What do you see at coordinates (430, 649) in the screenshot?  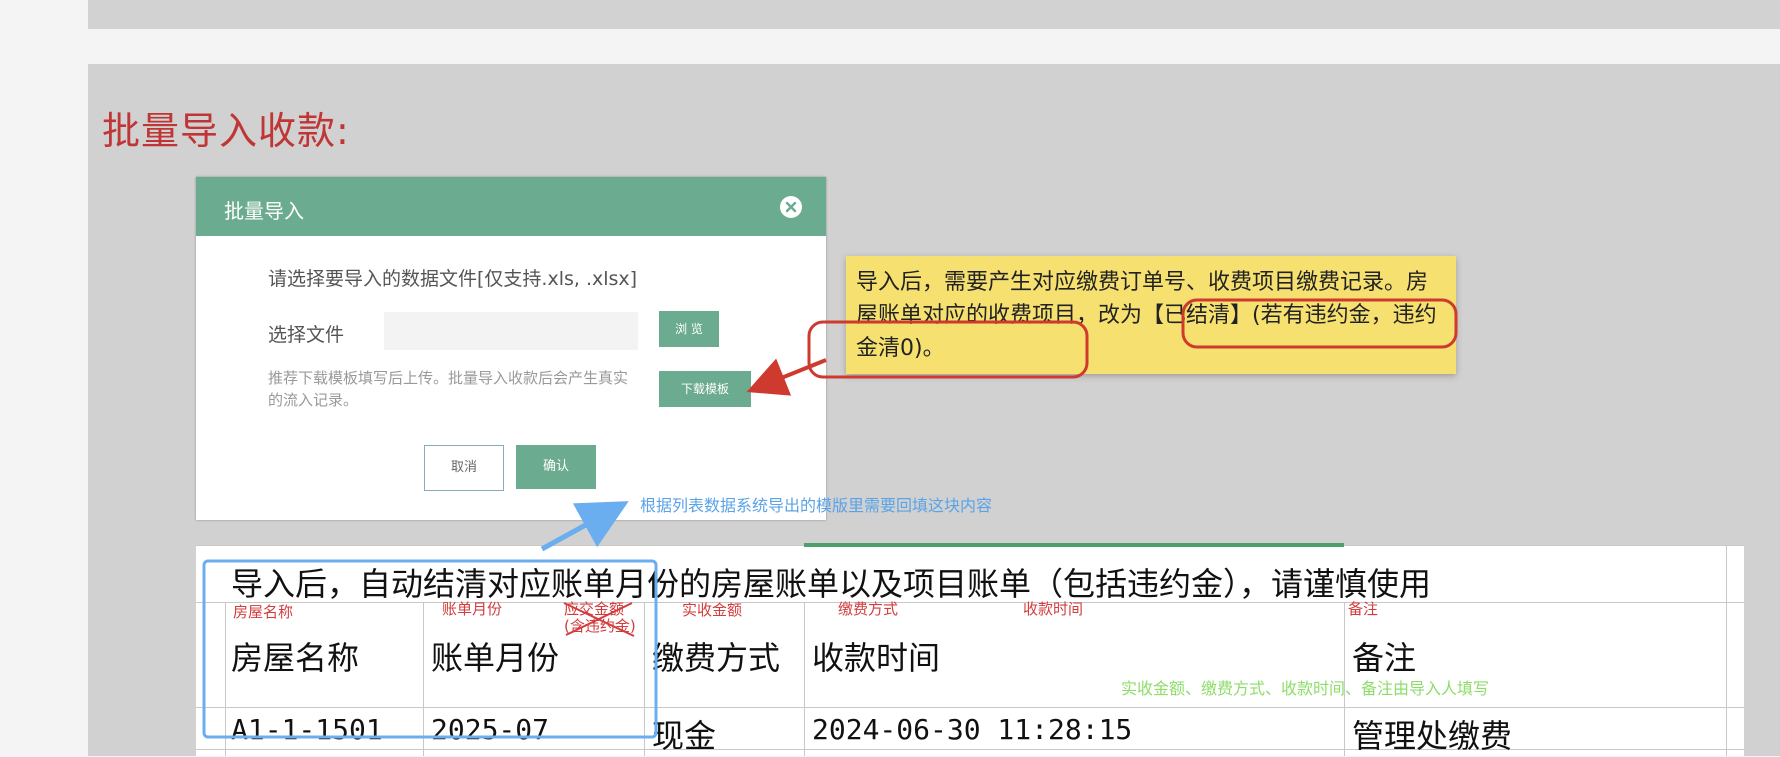 I see `blue-highlight-box` at bounding box center [430, 649].